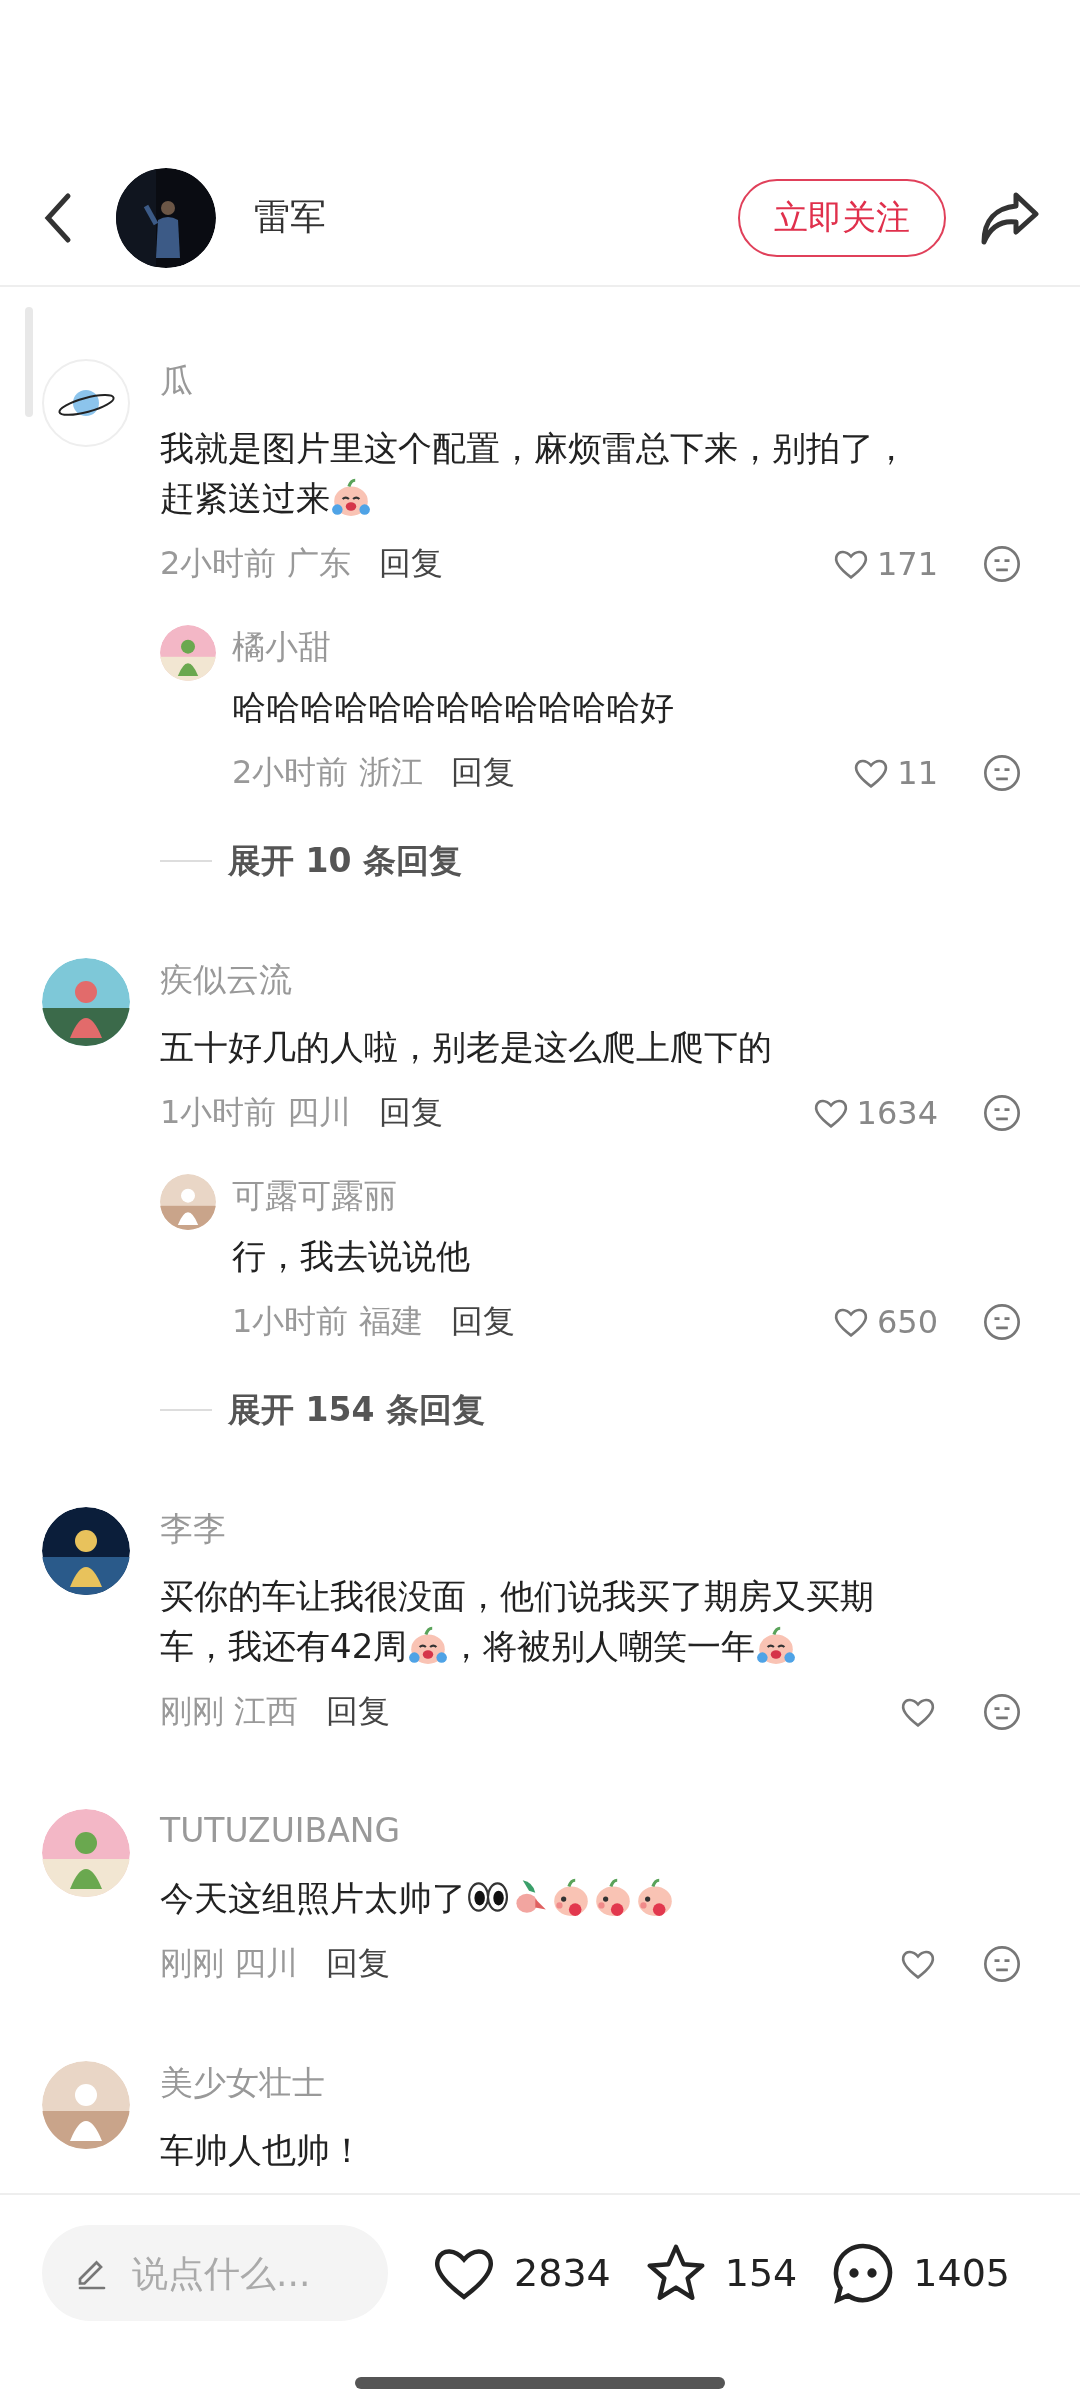  What do you see at coordinates (602, 1646) in the screenshot?
I see `comment-text: ，将被别人嘲笑一年` at bounding box center [602, 1646].